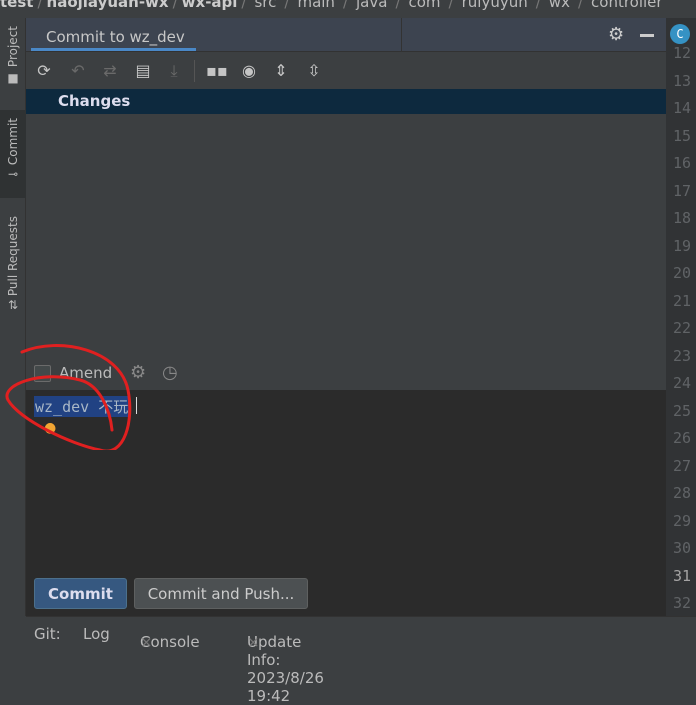 The image size is (696, 705). I want to click on tab-label: Pull Requests, so click(13, 256).